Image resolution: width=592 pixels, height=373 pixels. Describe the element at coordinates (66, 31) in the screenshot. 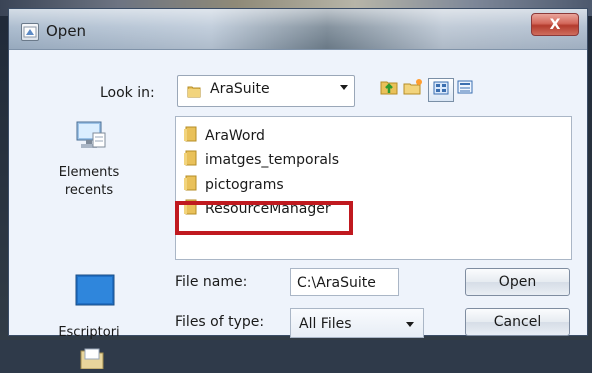

I see `window-title: Open` at that location.